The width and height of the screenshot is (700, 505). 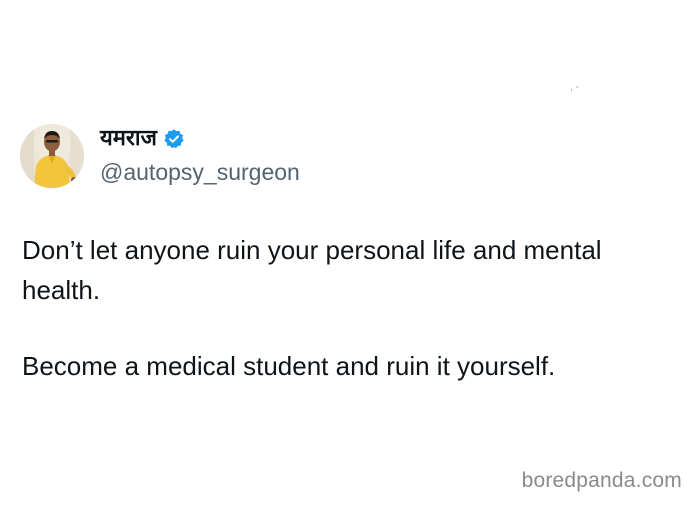 What do you see at coordinates (574, 87) in the screenshot?
I see `decorative-mark: , -` at bounding box center [574, 87].